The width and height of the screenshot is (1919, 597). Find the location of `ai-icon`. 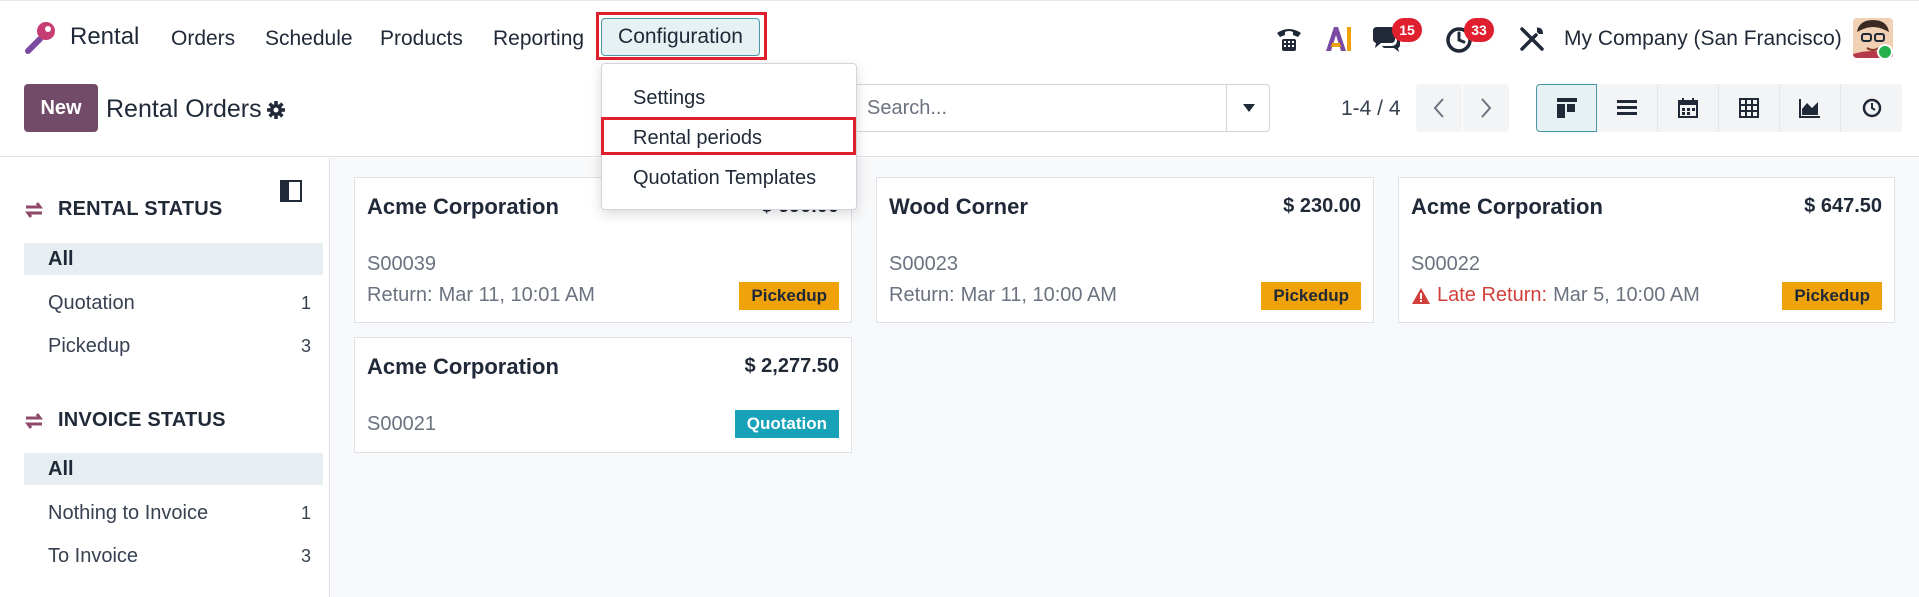

ai-icon is located at coordinates (1338, 39).